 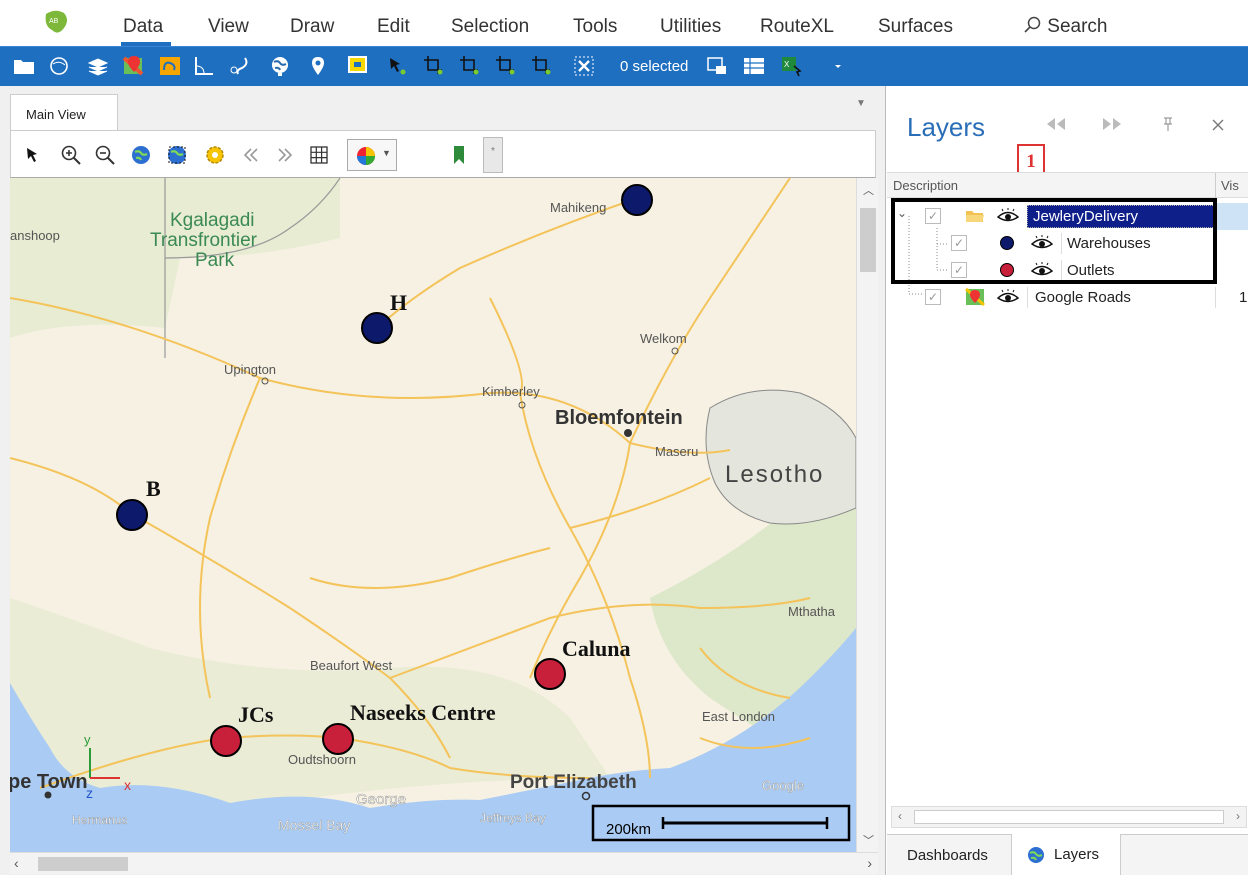 What do you see at coordinates (322, 759) in the screenshot?
I see `label-oudtshoorn: Oudtshoorn` at bounding box center [322, 759].